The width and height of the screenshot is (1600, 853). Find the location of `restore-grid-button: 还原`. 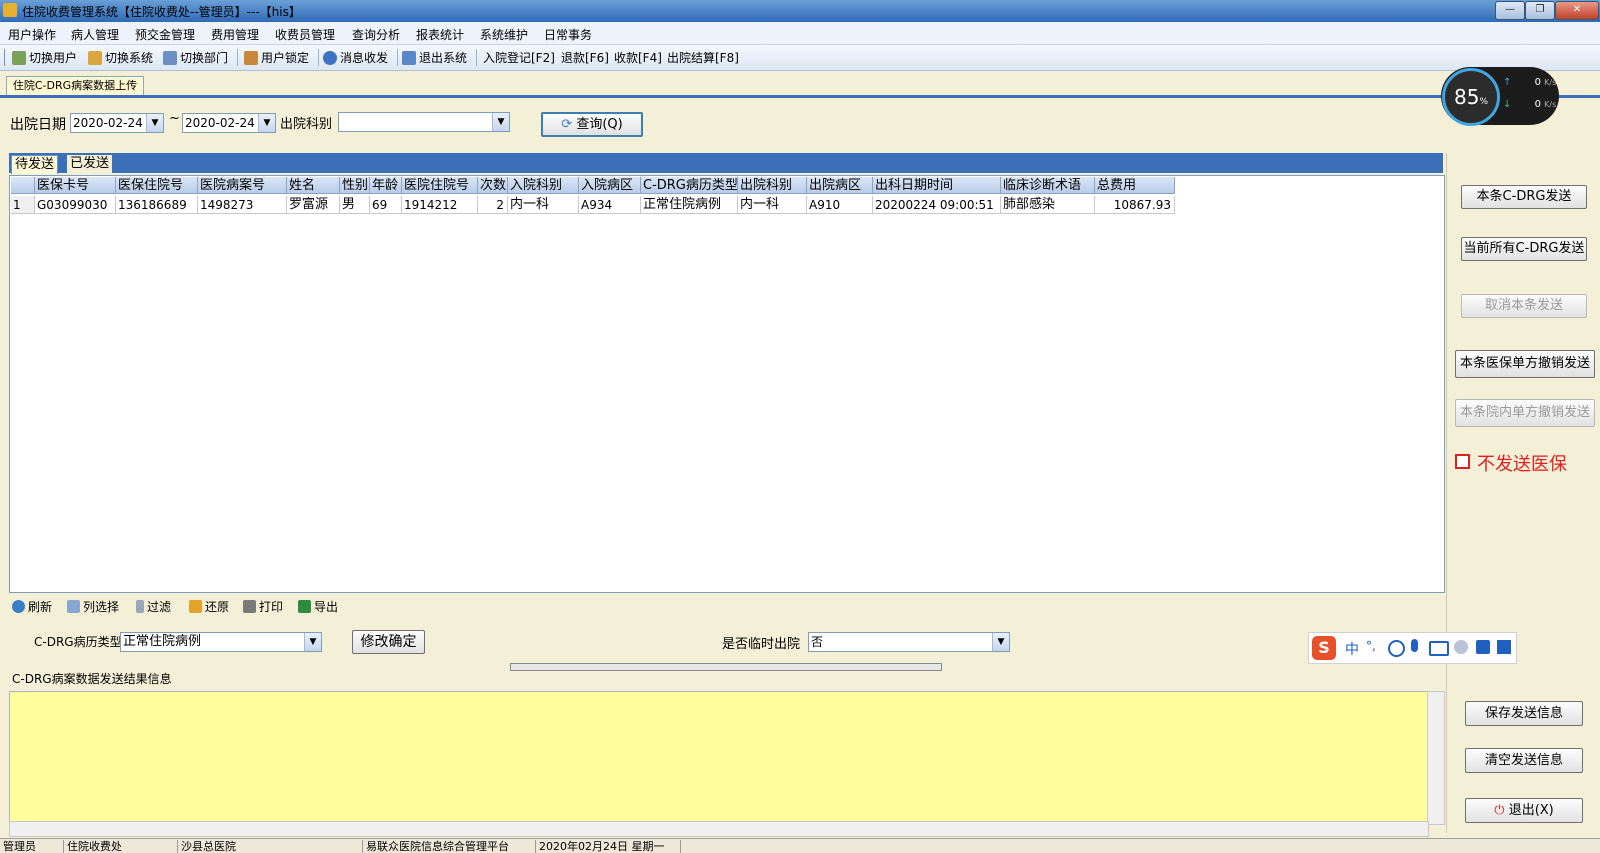

restore-grid-button: 还原 is located at coordinates (209, 606).